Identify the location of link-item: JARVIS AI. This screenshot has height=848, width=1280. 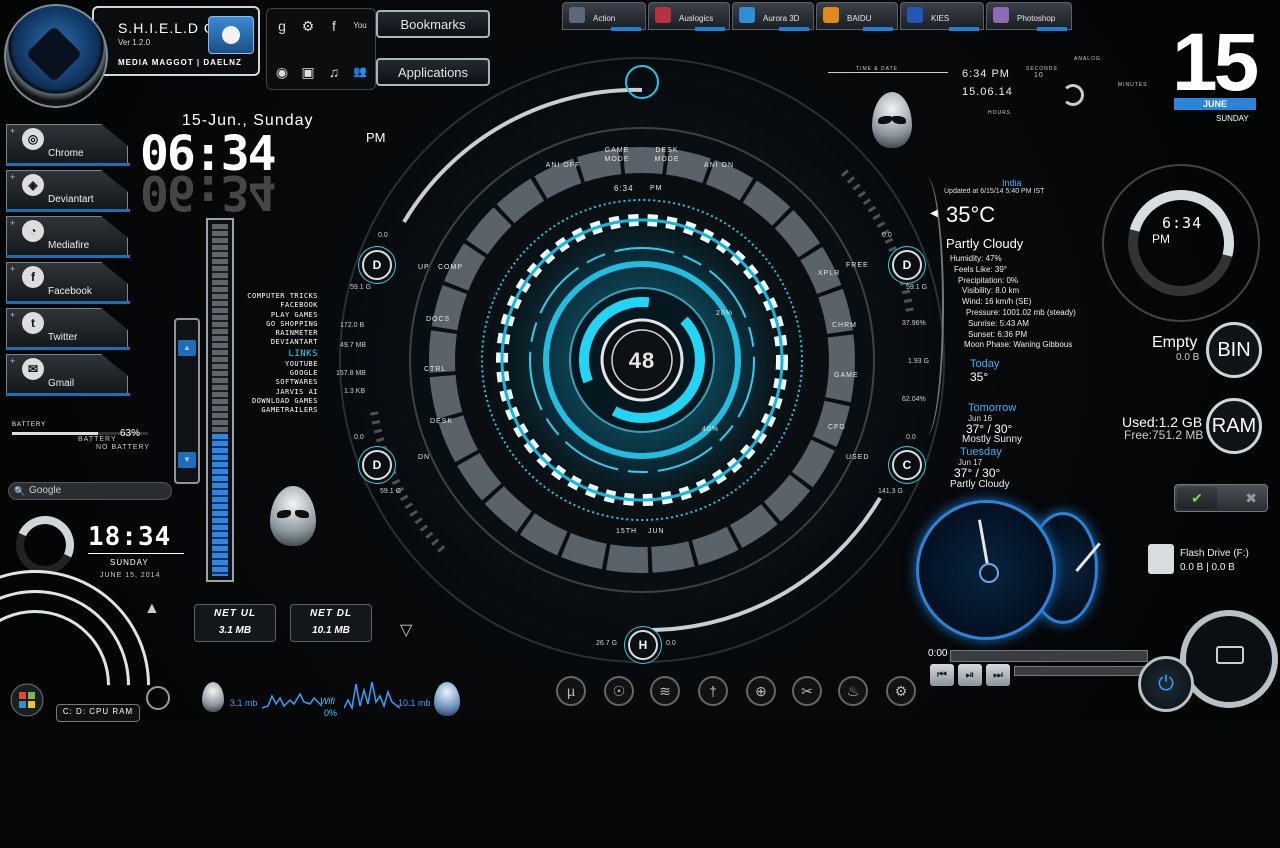
(272, 392).